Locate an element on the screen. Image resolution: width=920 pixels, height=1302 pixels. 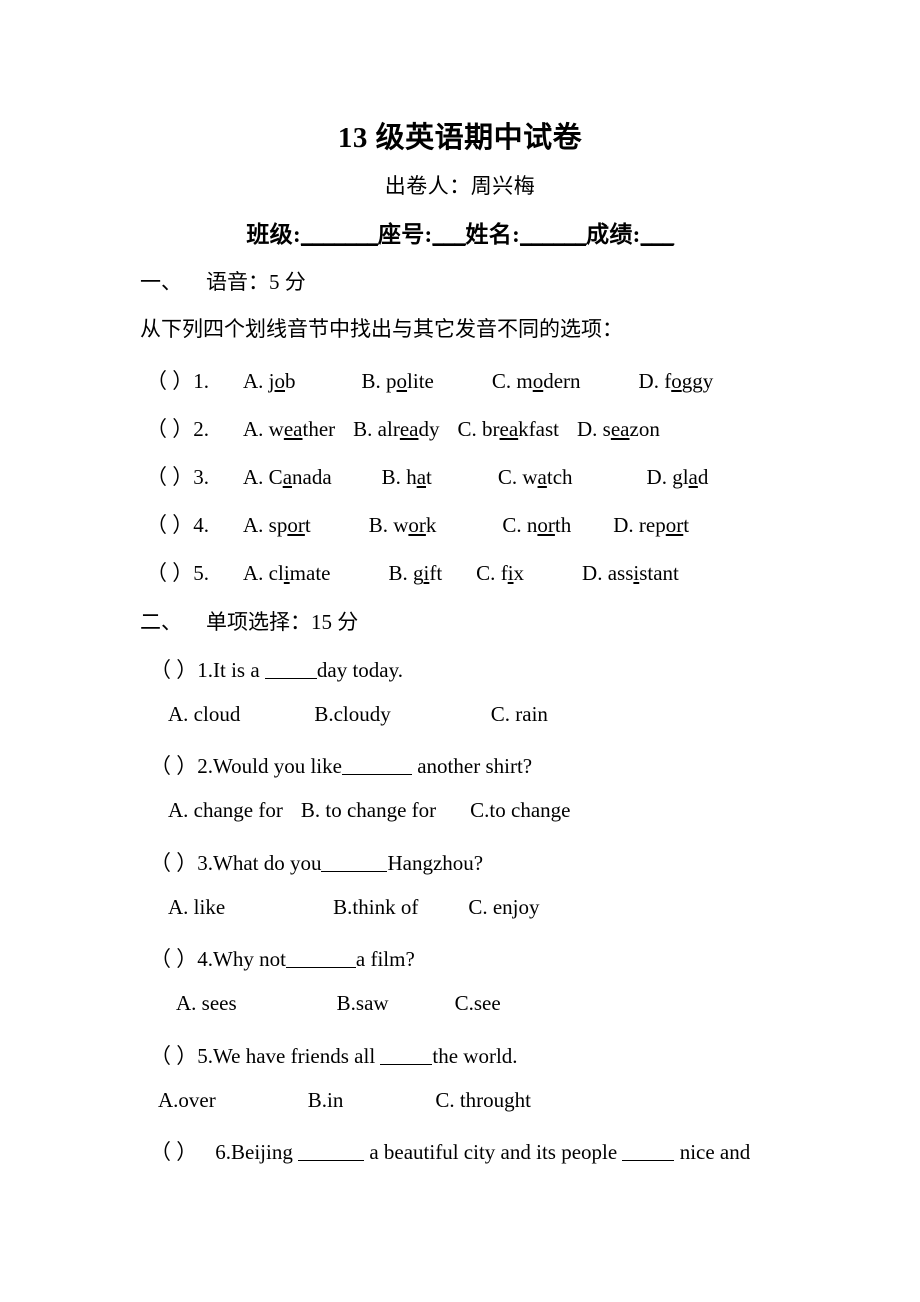
section-two-title: 单项选择：15 分 is located at coordinates (282, 622).